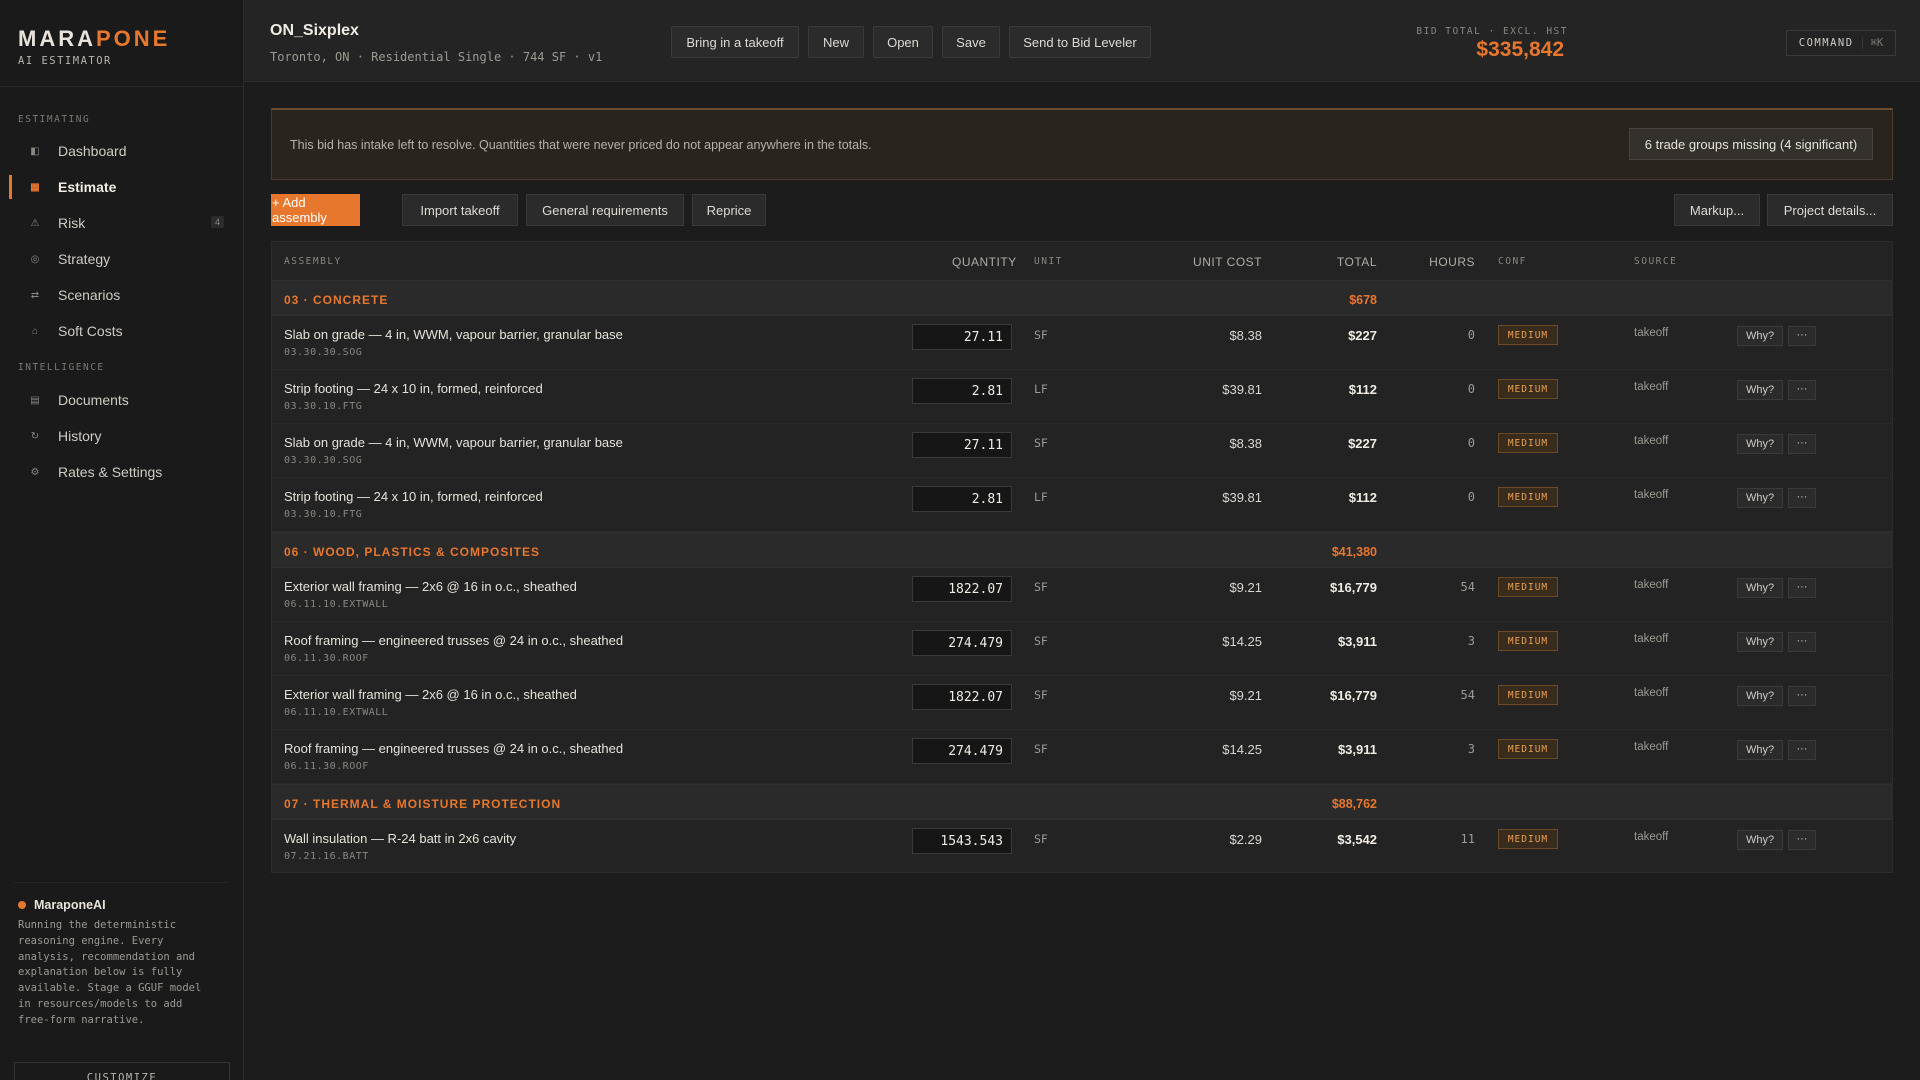  What do you see at coordinates (122, 331) in the screenshot?
I see `sidebar-item-soft-costs: ⌂ Soft Costs` at bounding box center [122, 331].